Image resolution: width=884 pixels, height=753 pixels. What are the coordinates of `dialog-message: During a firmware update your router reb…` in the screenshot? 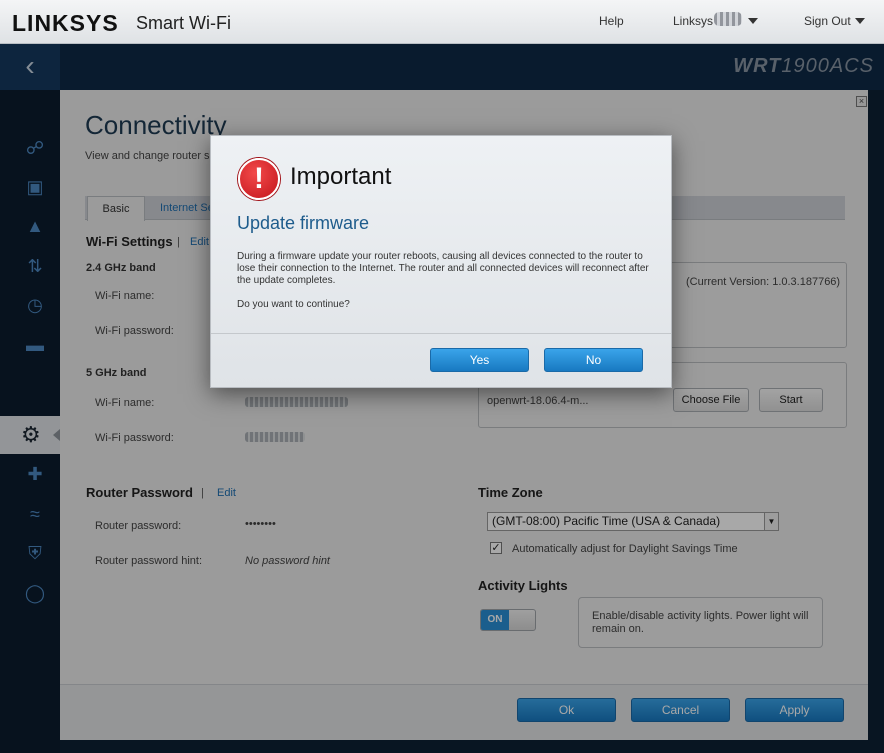 It's located at (443, 268).